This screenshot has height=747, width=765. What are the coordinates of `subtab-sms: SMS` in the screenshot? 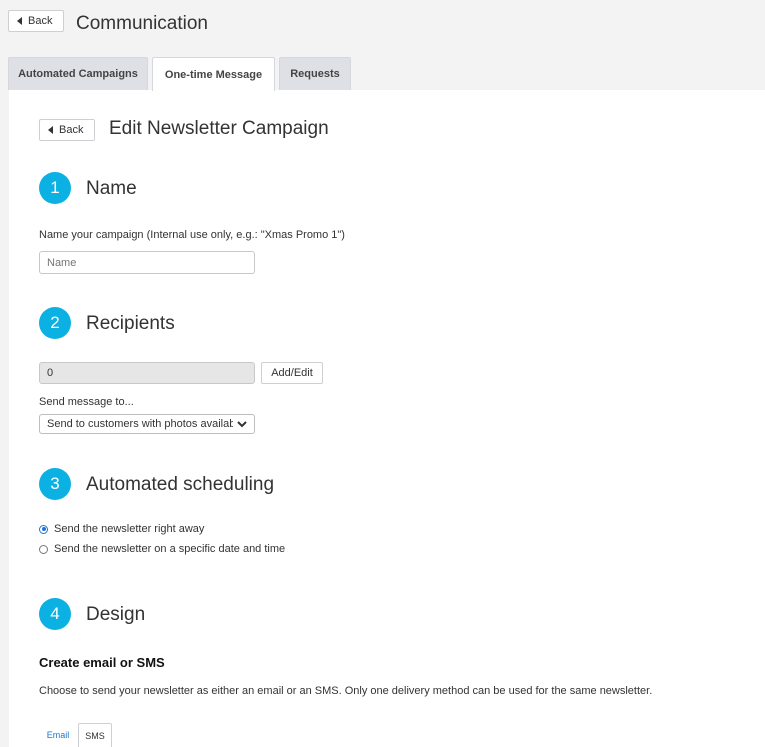 It's located at (95, 735).